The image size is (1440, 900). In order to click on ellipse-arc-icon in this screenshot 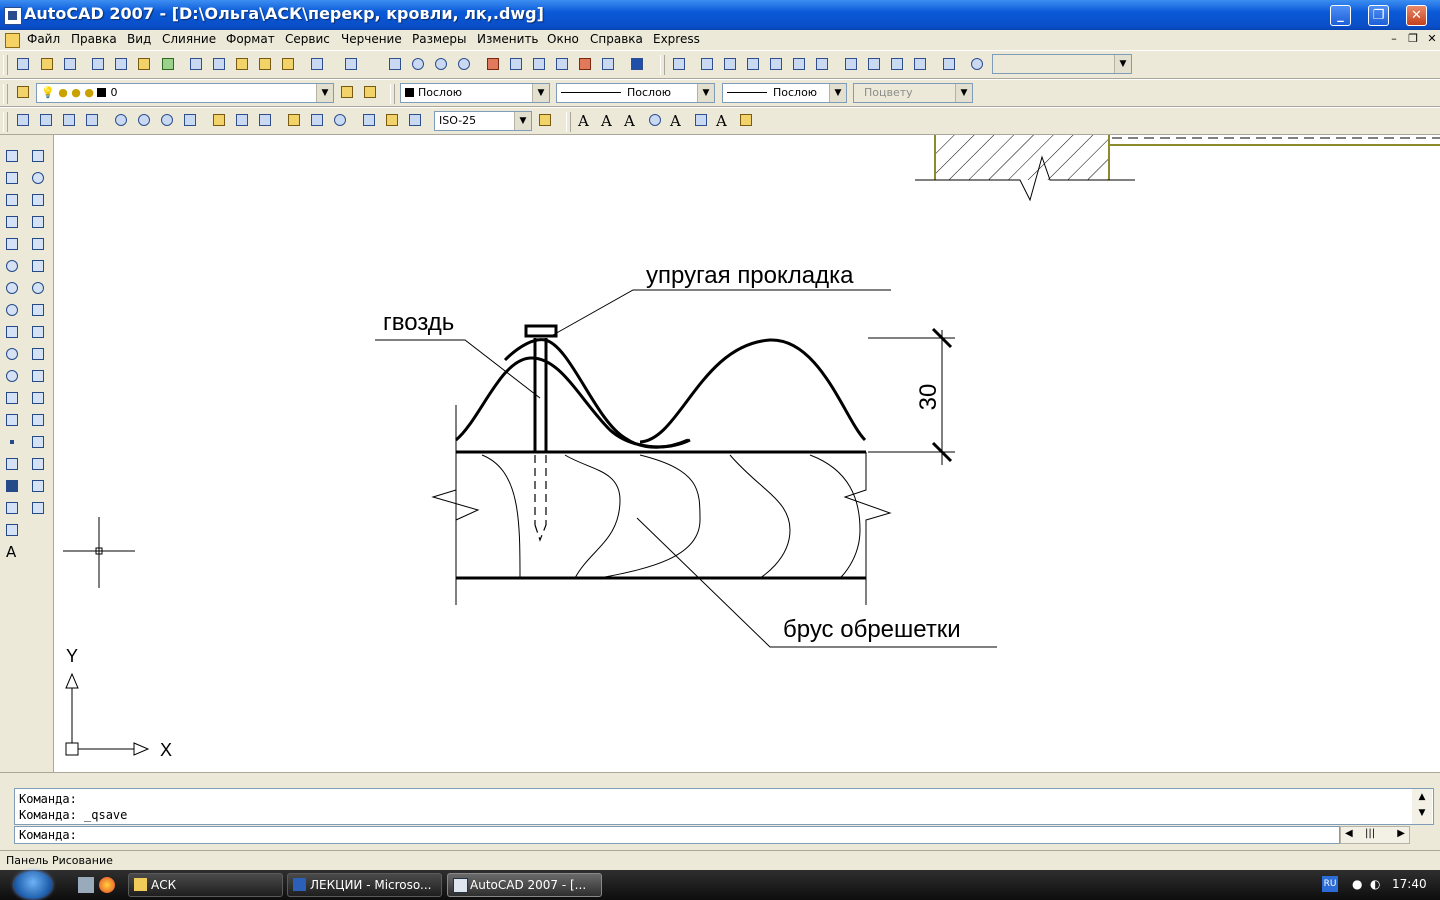, I will do `click(12, 376)`.